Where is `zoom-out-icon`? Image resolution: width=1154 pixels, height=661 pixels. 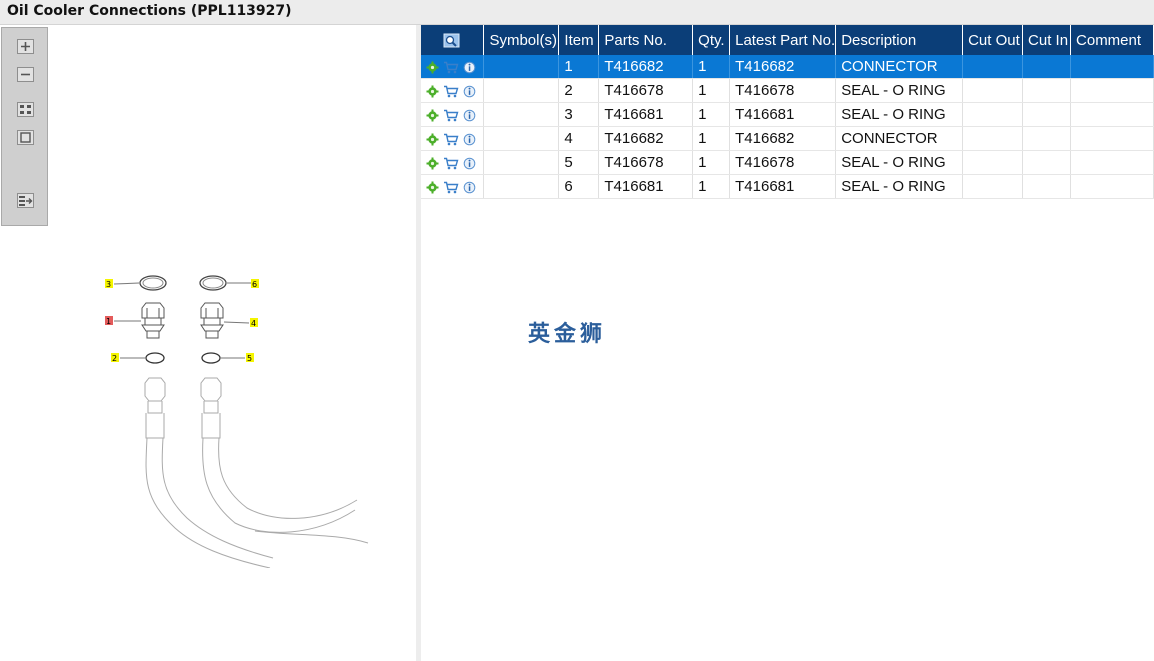
zoom-out-icon is located at coordinates (25, 74).